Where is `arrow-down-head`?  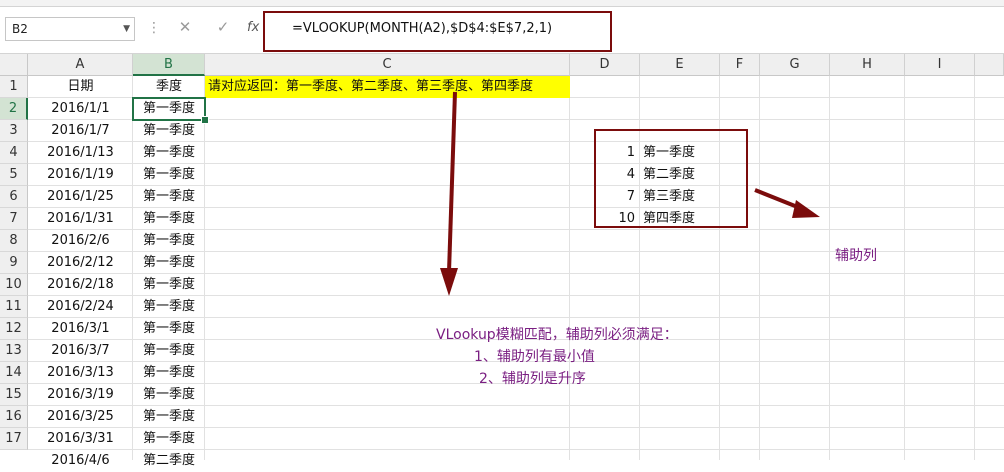 arrow-down-head is located at coordinates (449, 282).